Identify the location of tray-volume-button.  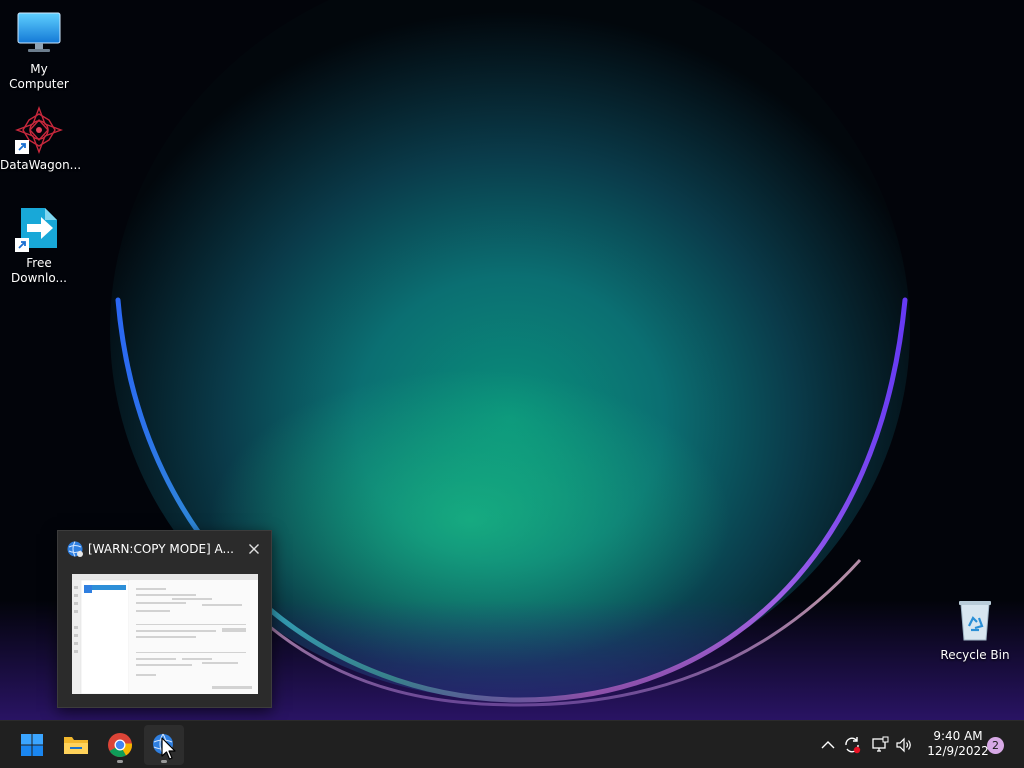
(904, 745).